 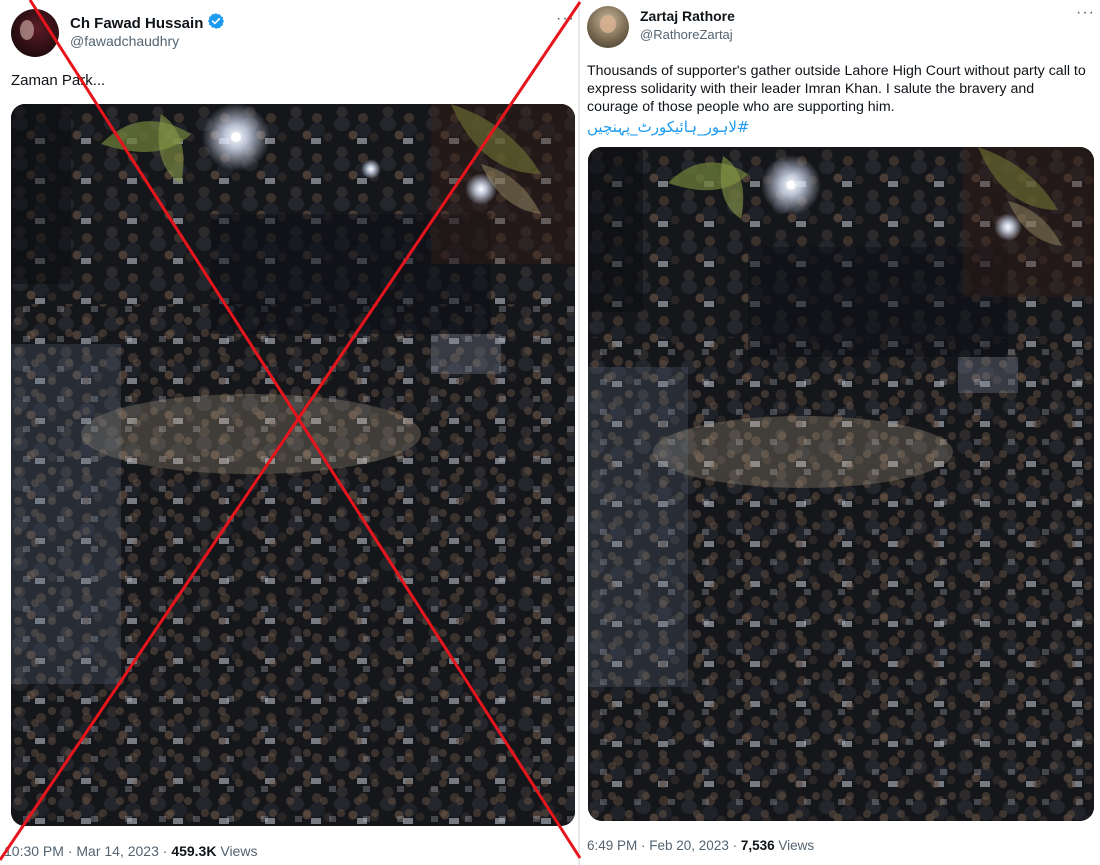 I want to click on timestamp-date: 10:30 PM · Mar 14, 2023 ·, so click(x=87, y=851).